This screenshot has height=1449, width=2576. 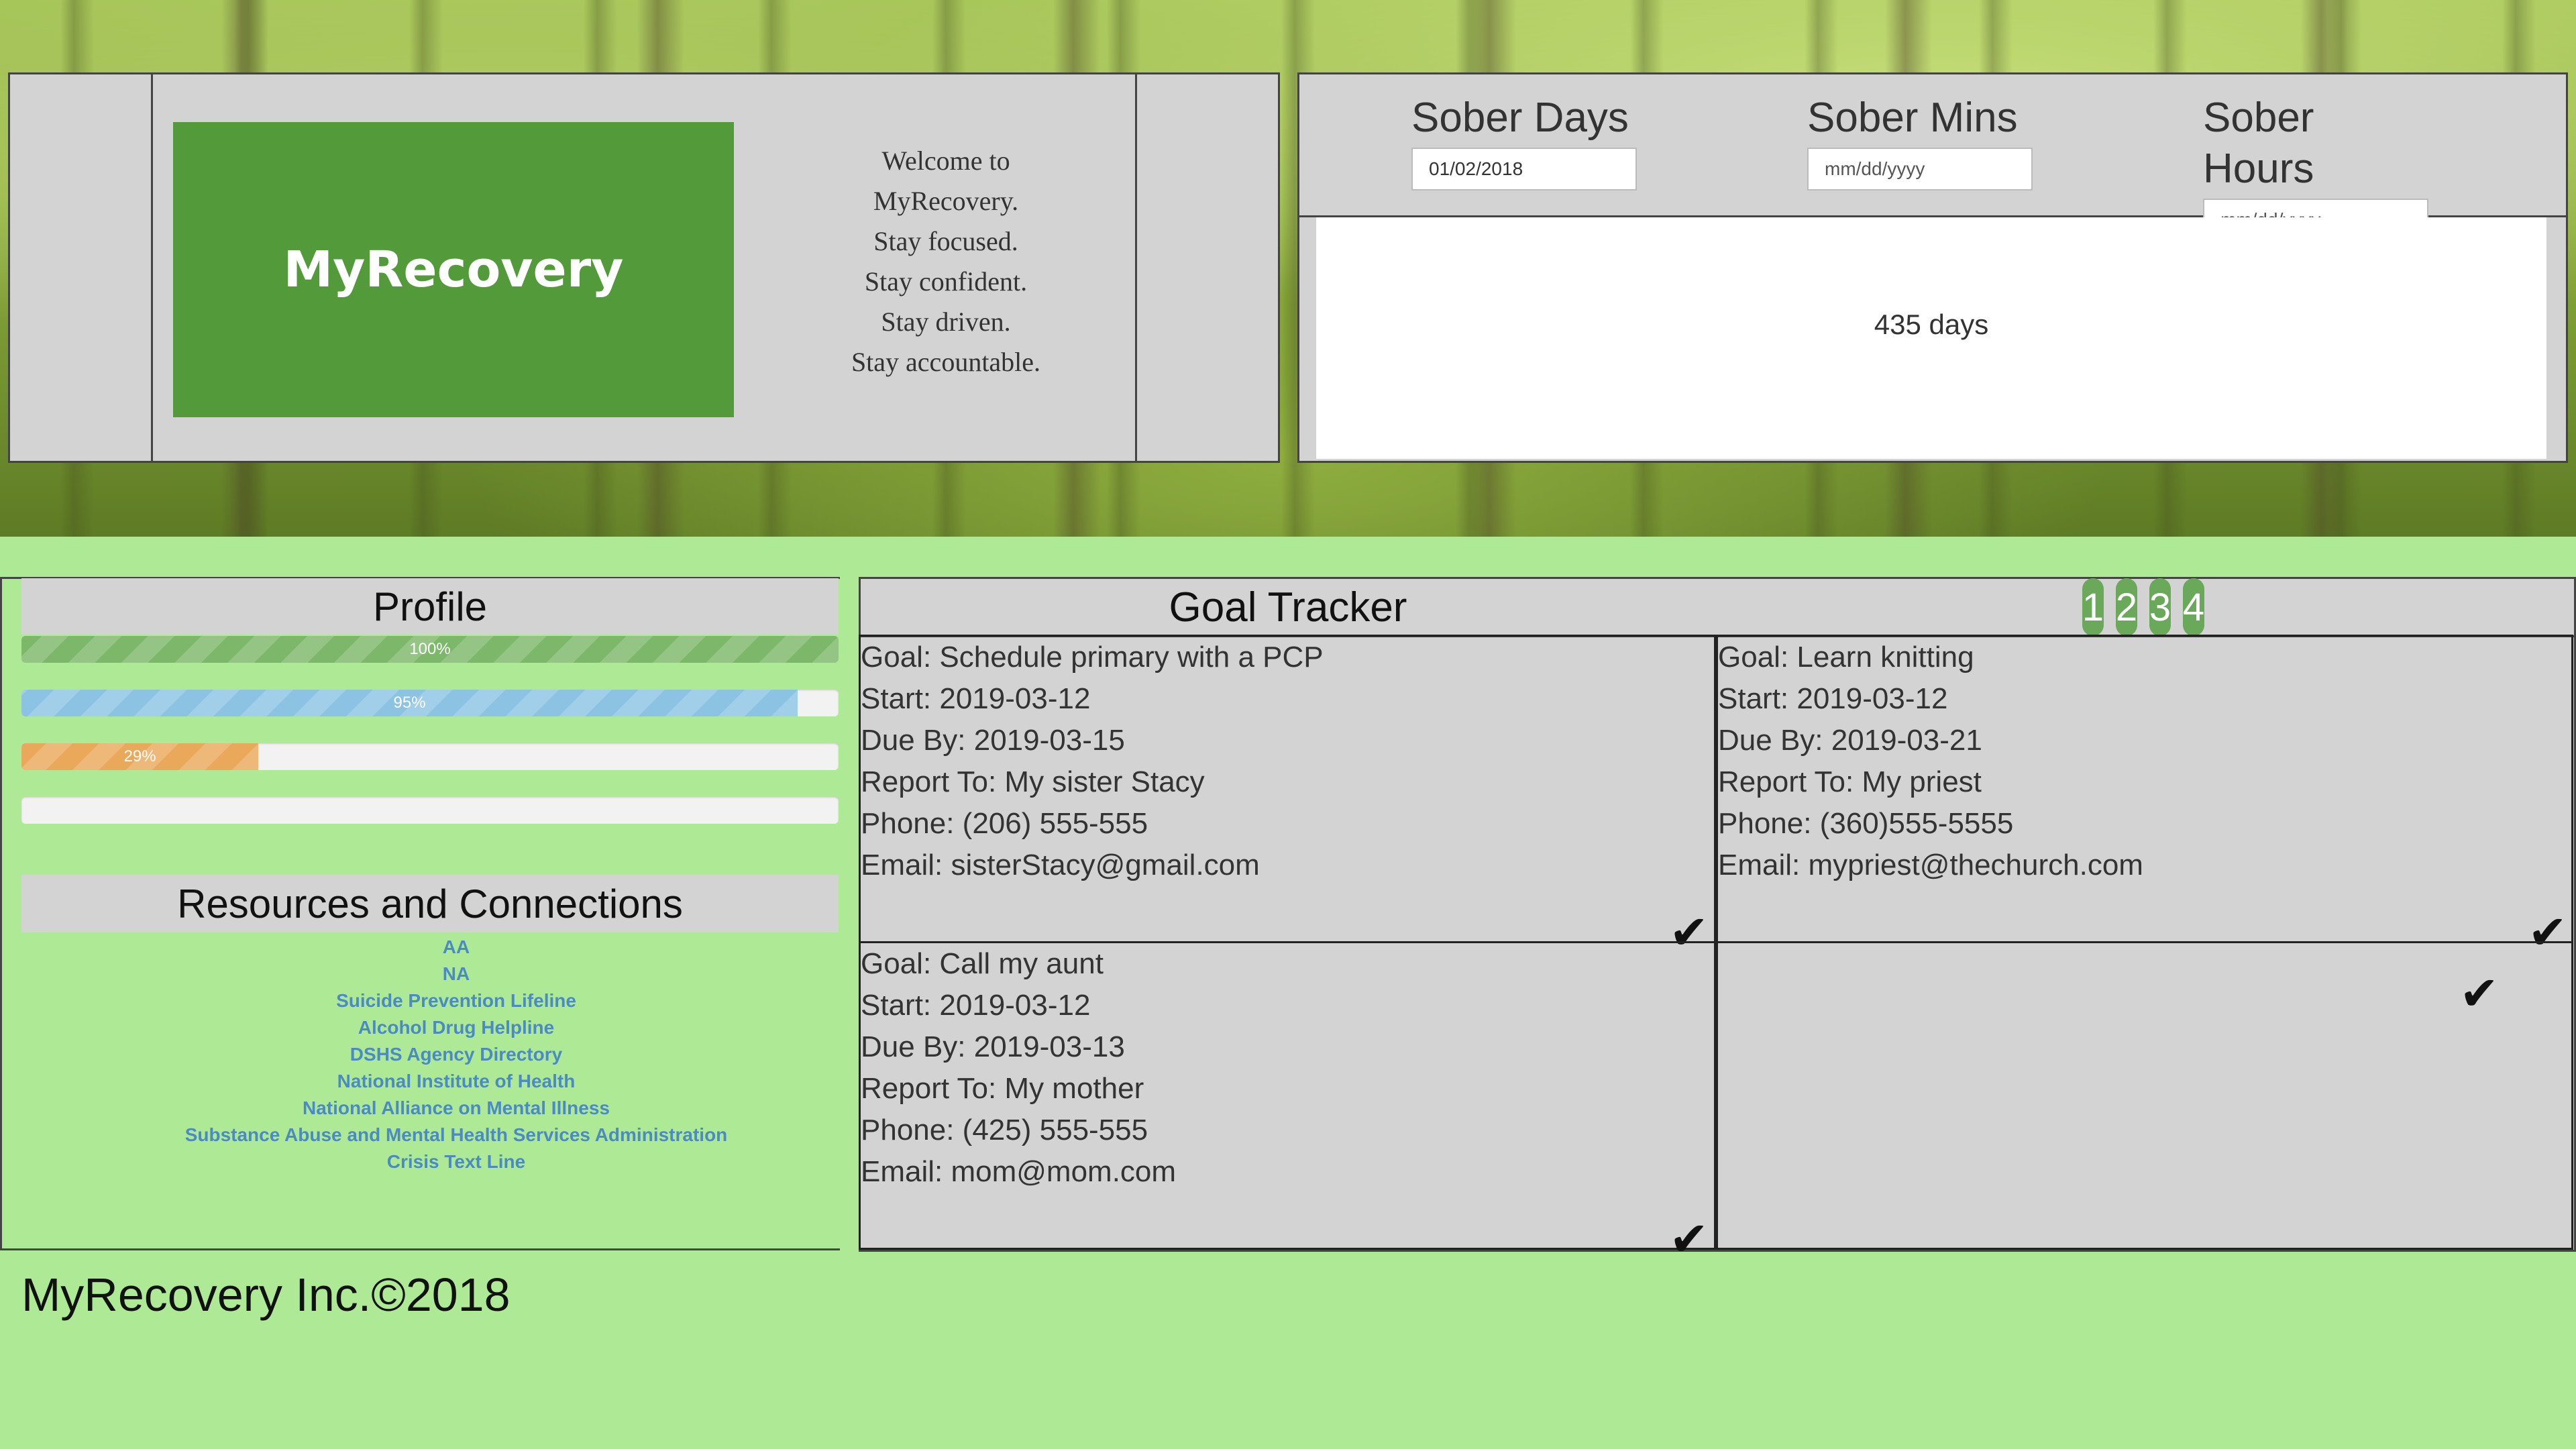 I want to click on resources-header: Resources and Connections, so click(x=430, y=903).